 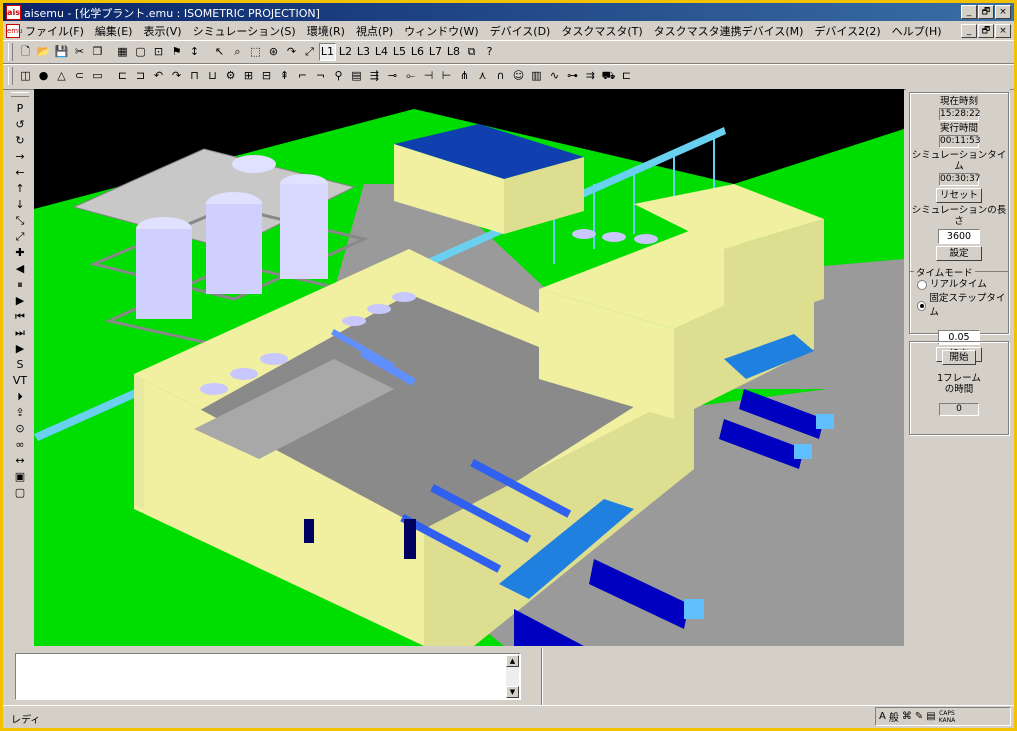 What do you see at coordinates (20, 253) in the screenshot?
I see `add-icon: ✚` at bounding box center [20, 253].